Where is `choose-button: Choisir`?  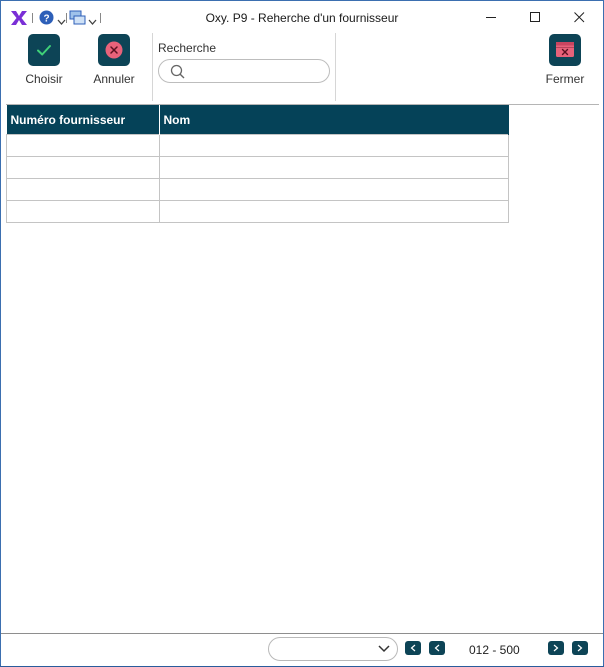 choose-button: Choisir is located at coordinates (44, 60).